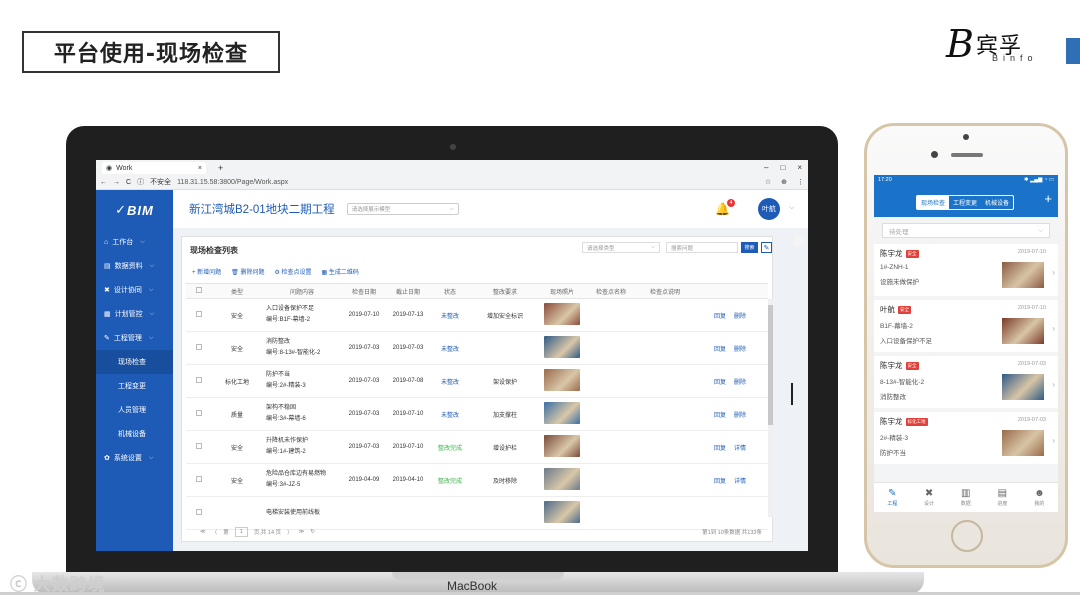 Image resolution: width=1080 pixels, height=603 pixels. I want to click on sidebar-subitem-personnel: 人员管理, so click(134, 410).